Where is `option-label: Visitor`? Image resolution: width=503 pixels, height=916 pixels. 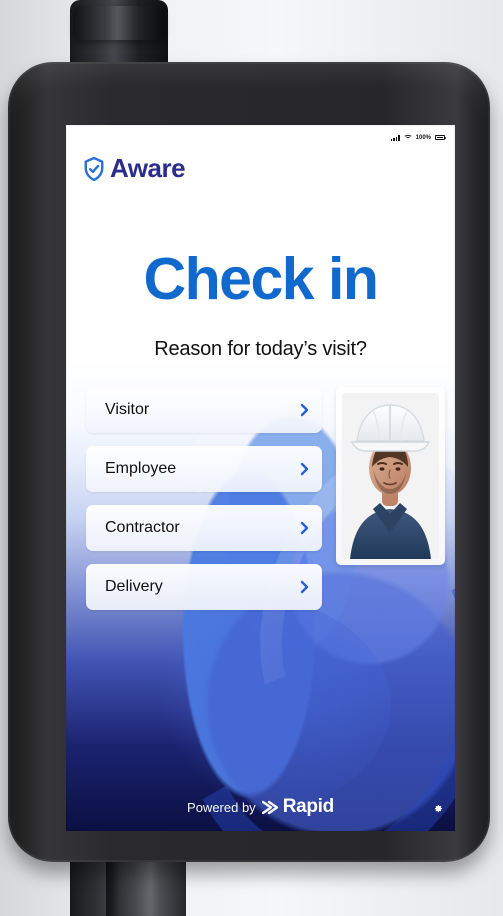 option-label: Visitor is located at coordinates (127, 409).